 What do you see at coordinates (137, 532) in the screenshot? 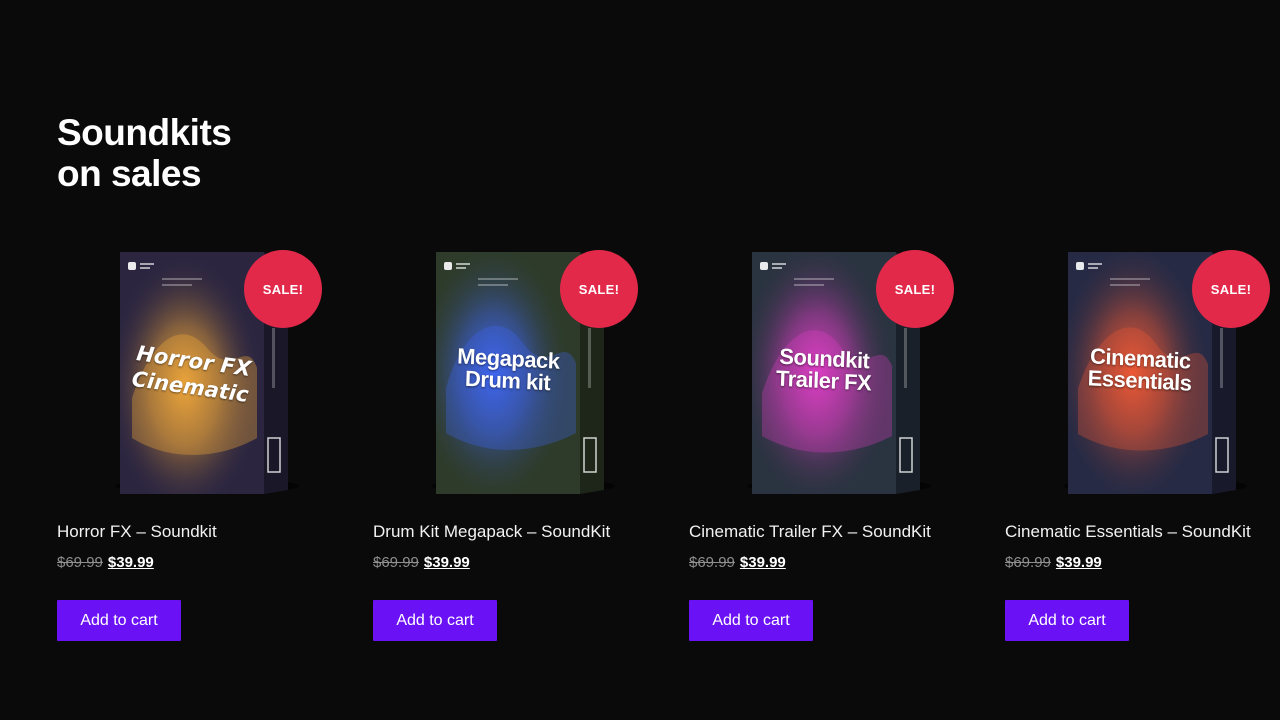
I see `product-title: Horror FX – Soundkit` at bounding box center [137, 532].